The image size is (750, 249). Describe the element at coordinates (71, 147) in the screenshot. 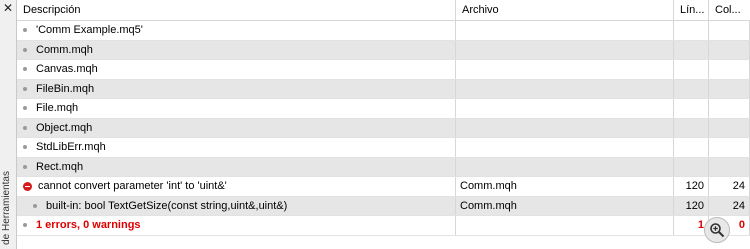

I see `row-description: StdLibErr.mqh` at that location.